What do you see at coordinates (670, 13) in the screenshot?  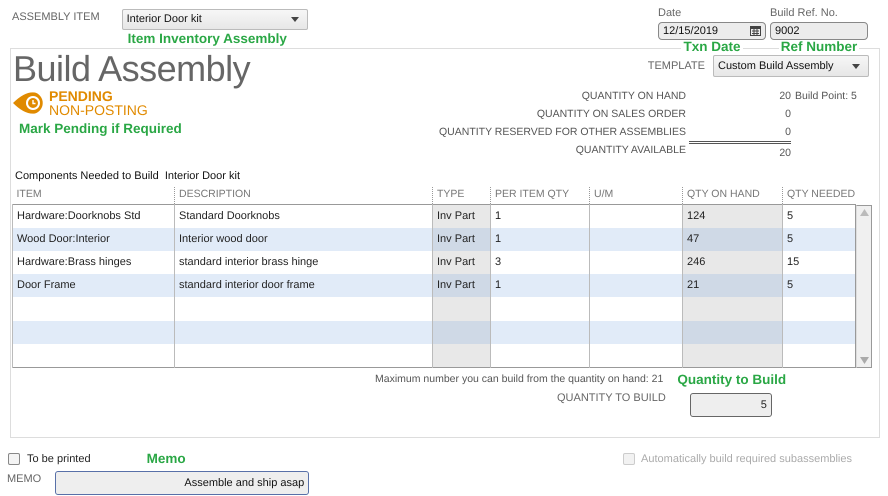 I see `field-label: Date` at bounding box center [670, 13].